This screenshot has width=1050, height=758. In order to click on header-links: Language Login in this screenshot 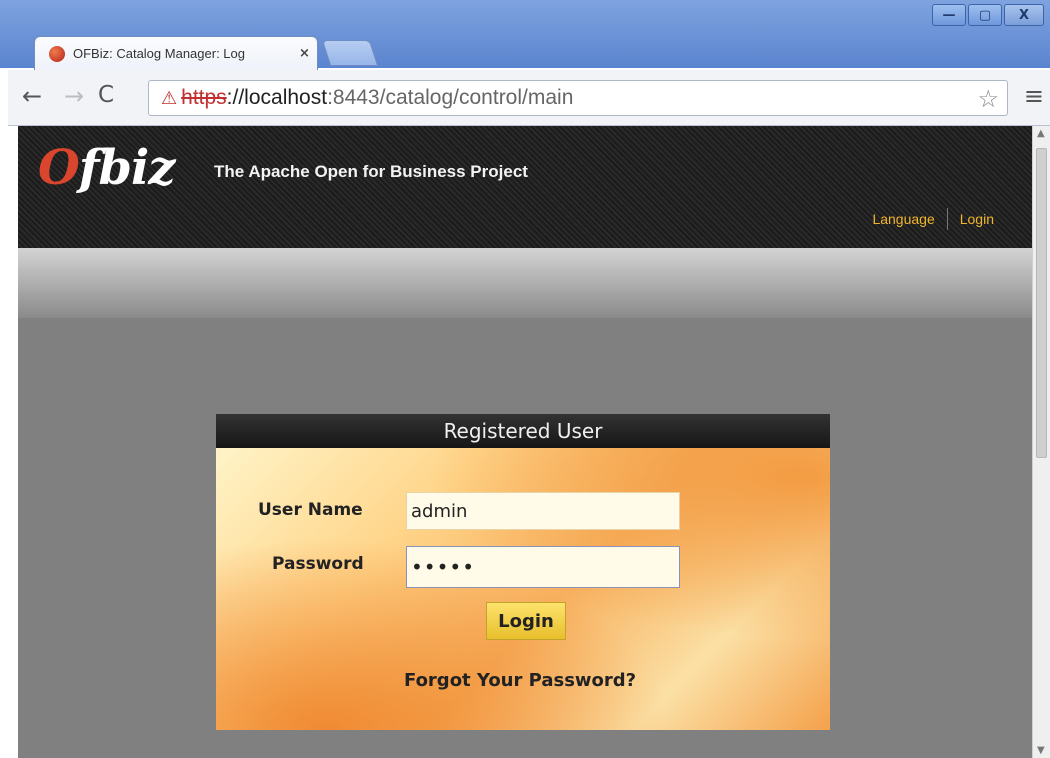, I will do `click(933, 219)`.